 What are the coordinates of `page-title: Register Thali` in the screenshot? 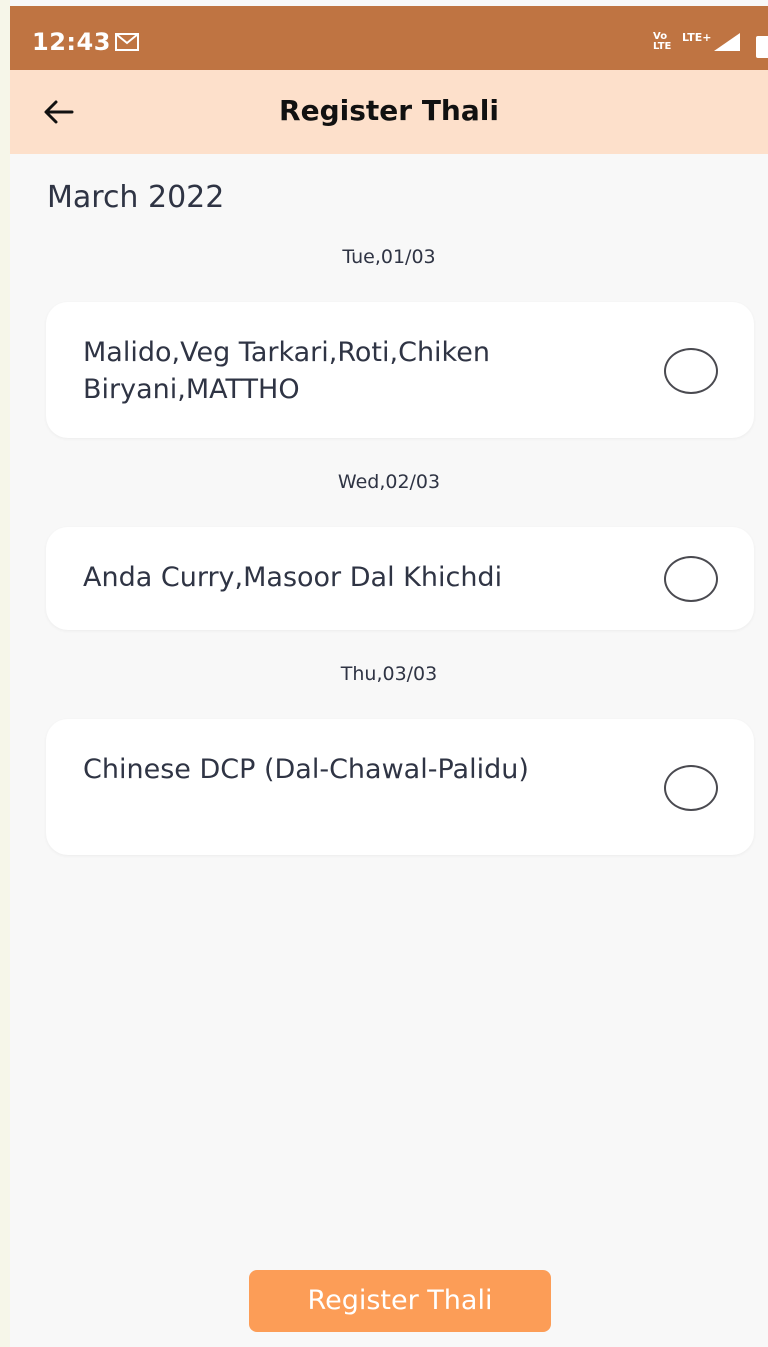 It's located at (389, 110).